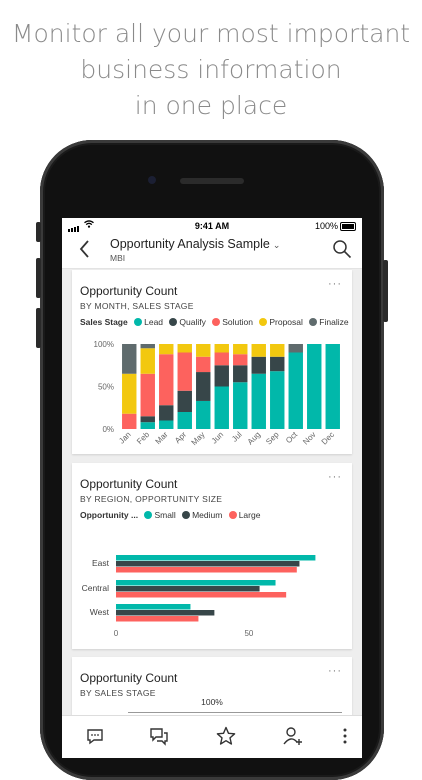  What do you see at coordinates (118, 258) in the screenshot?
I see `workspace-label: MBI` at bounding box center [118, 258].